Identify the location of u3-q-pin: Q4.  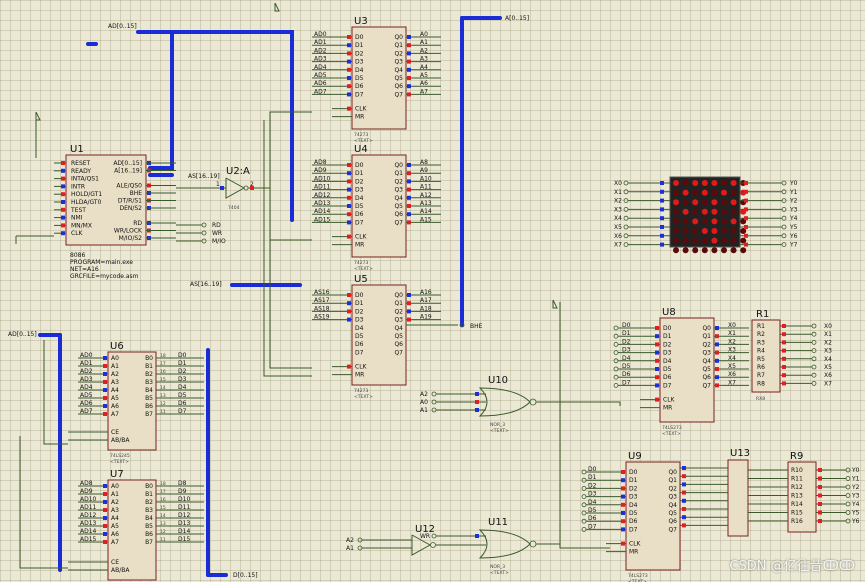
(398, 70).